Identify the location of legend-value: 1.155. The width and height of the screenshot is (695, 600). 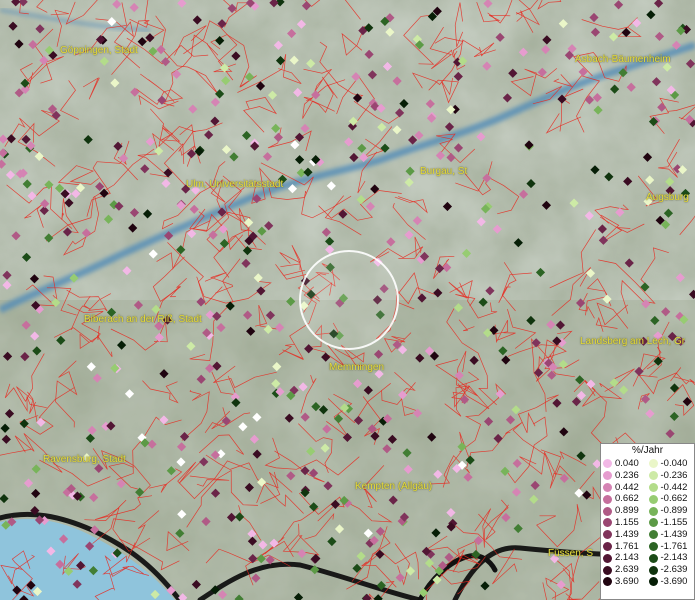
(627, 522).